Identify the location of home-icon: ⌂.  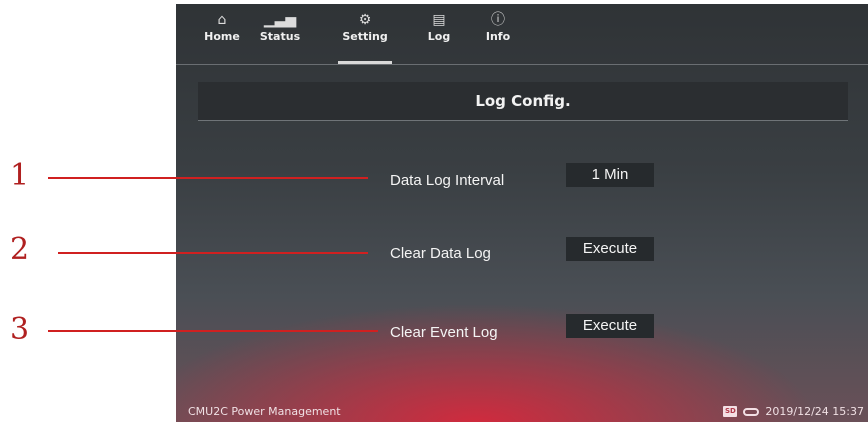
(222, 20).